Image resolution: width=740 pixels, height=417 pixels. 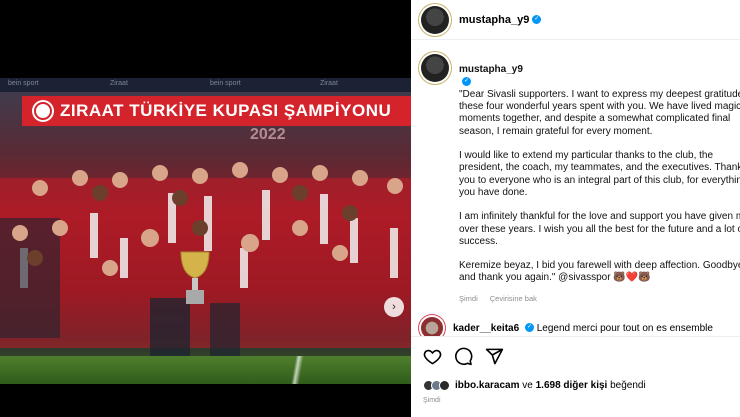 What do you see at coordinates (487, 385) in the screenshot?
I see `likes-user: ibbo.karacam` at bounding box center [487, 385].